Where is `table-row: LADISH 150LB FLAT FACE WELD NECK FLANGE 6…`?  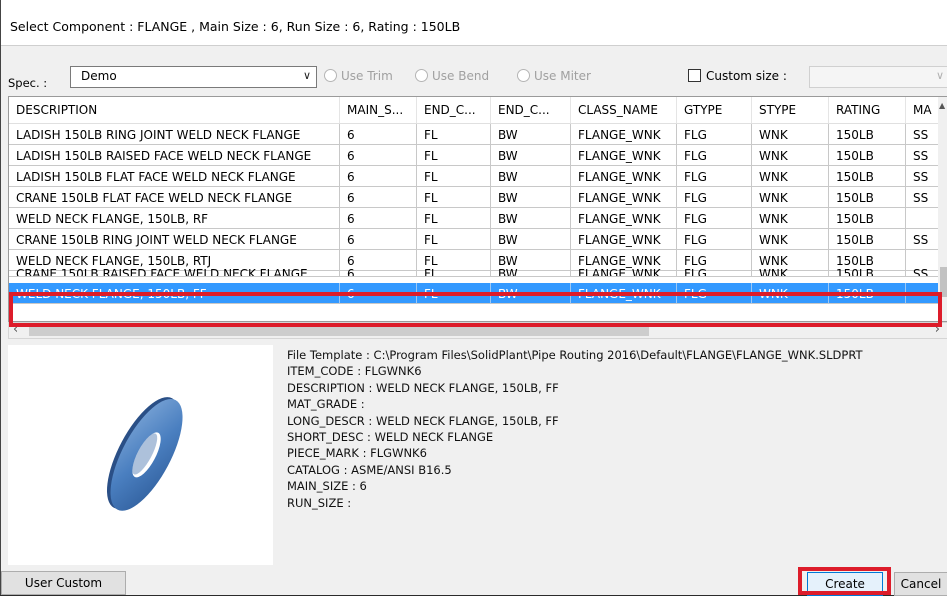
table-row: LADISH 150LB FLAT FACE WELD NECK FLANGE 6… is located at coordinates (478, 176).